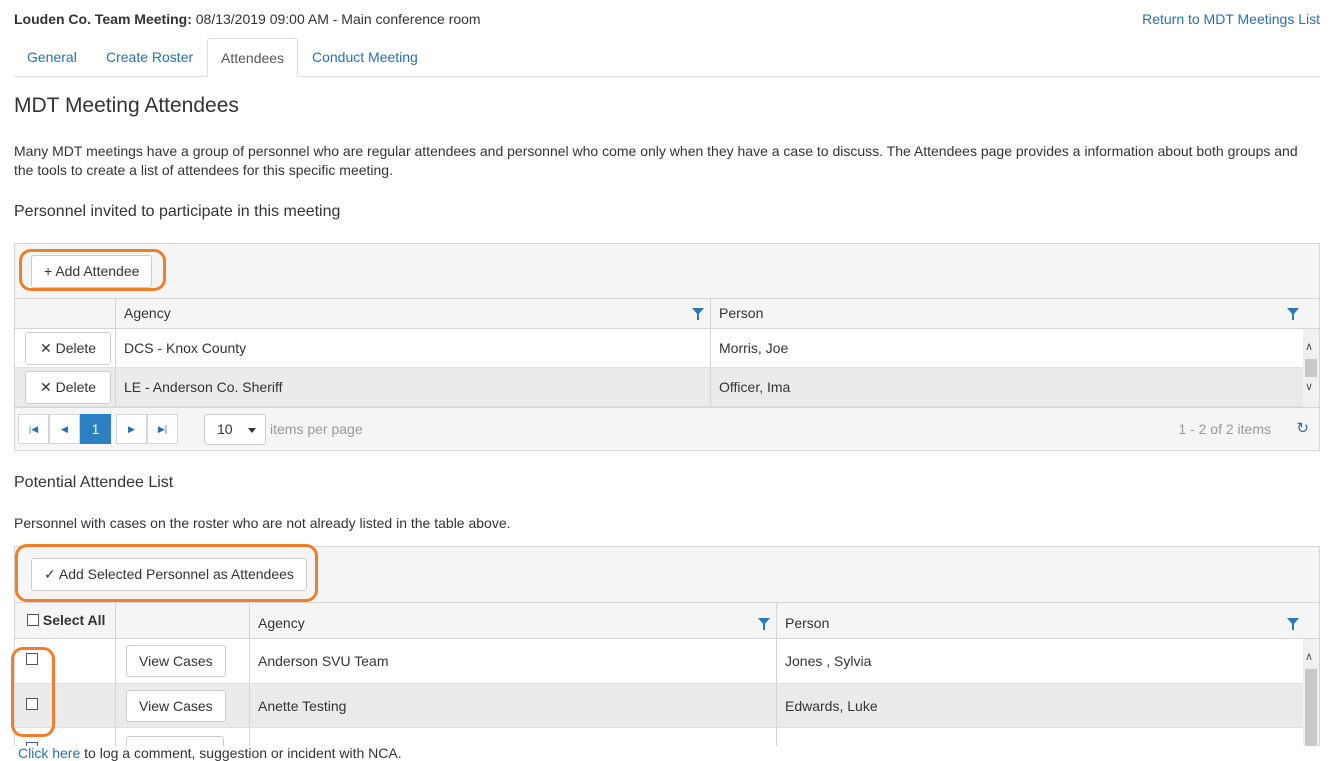 The image size is (1332, 761). Describe the element at coordinates (126, 105) in the screenshot. I see `page-title: MDT Meeting Attendees` at that location.